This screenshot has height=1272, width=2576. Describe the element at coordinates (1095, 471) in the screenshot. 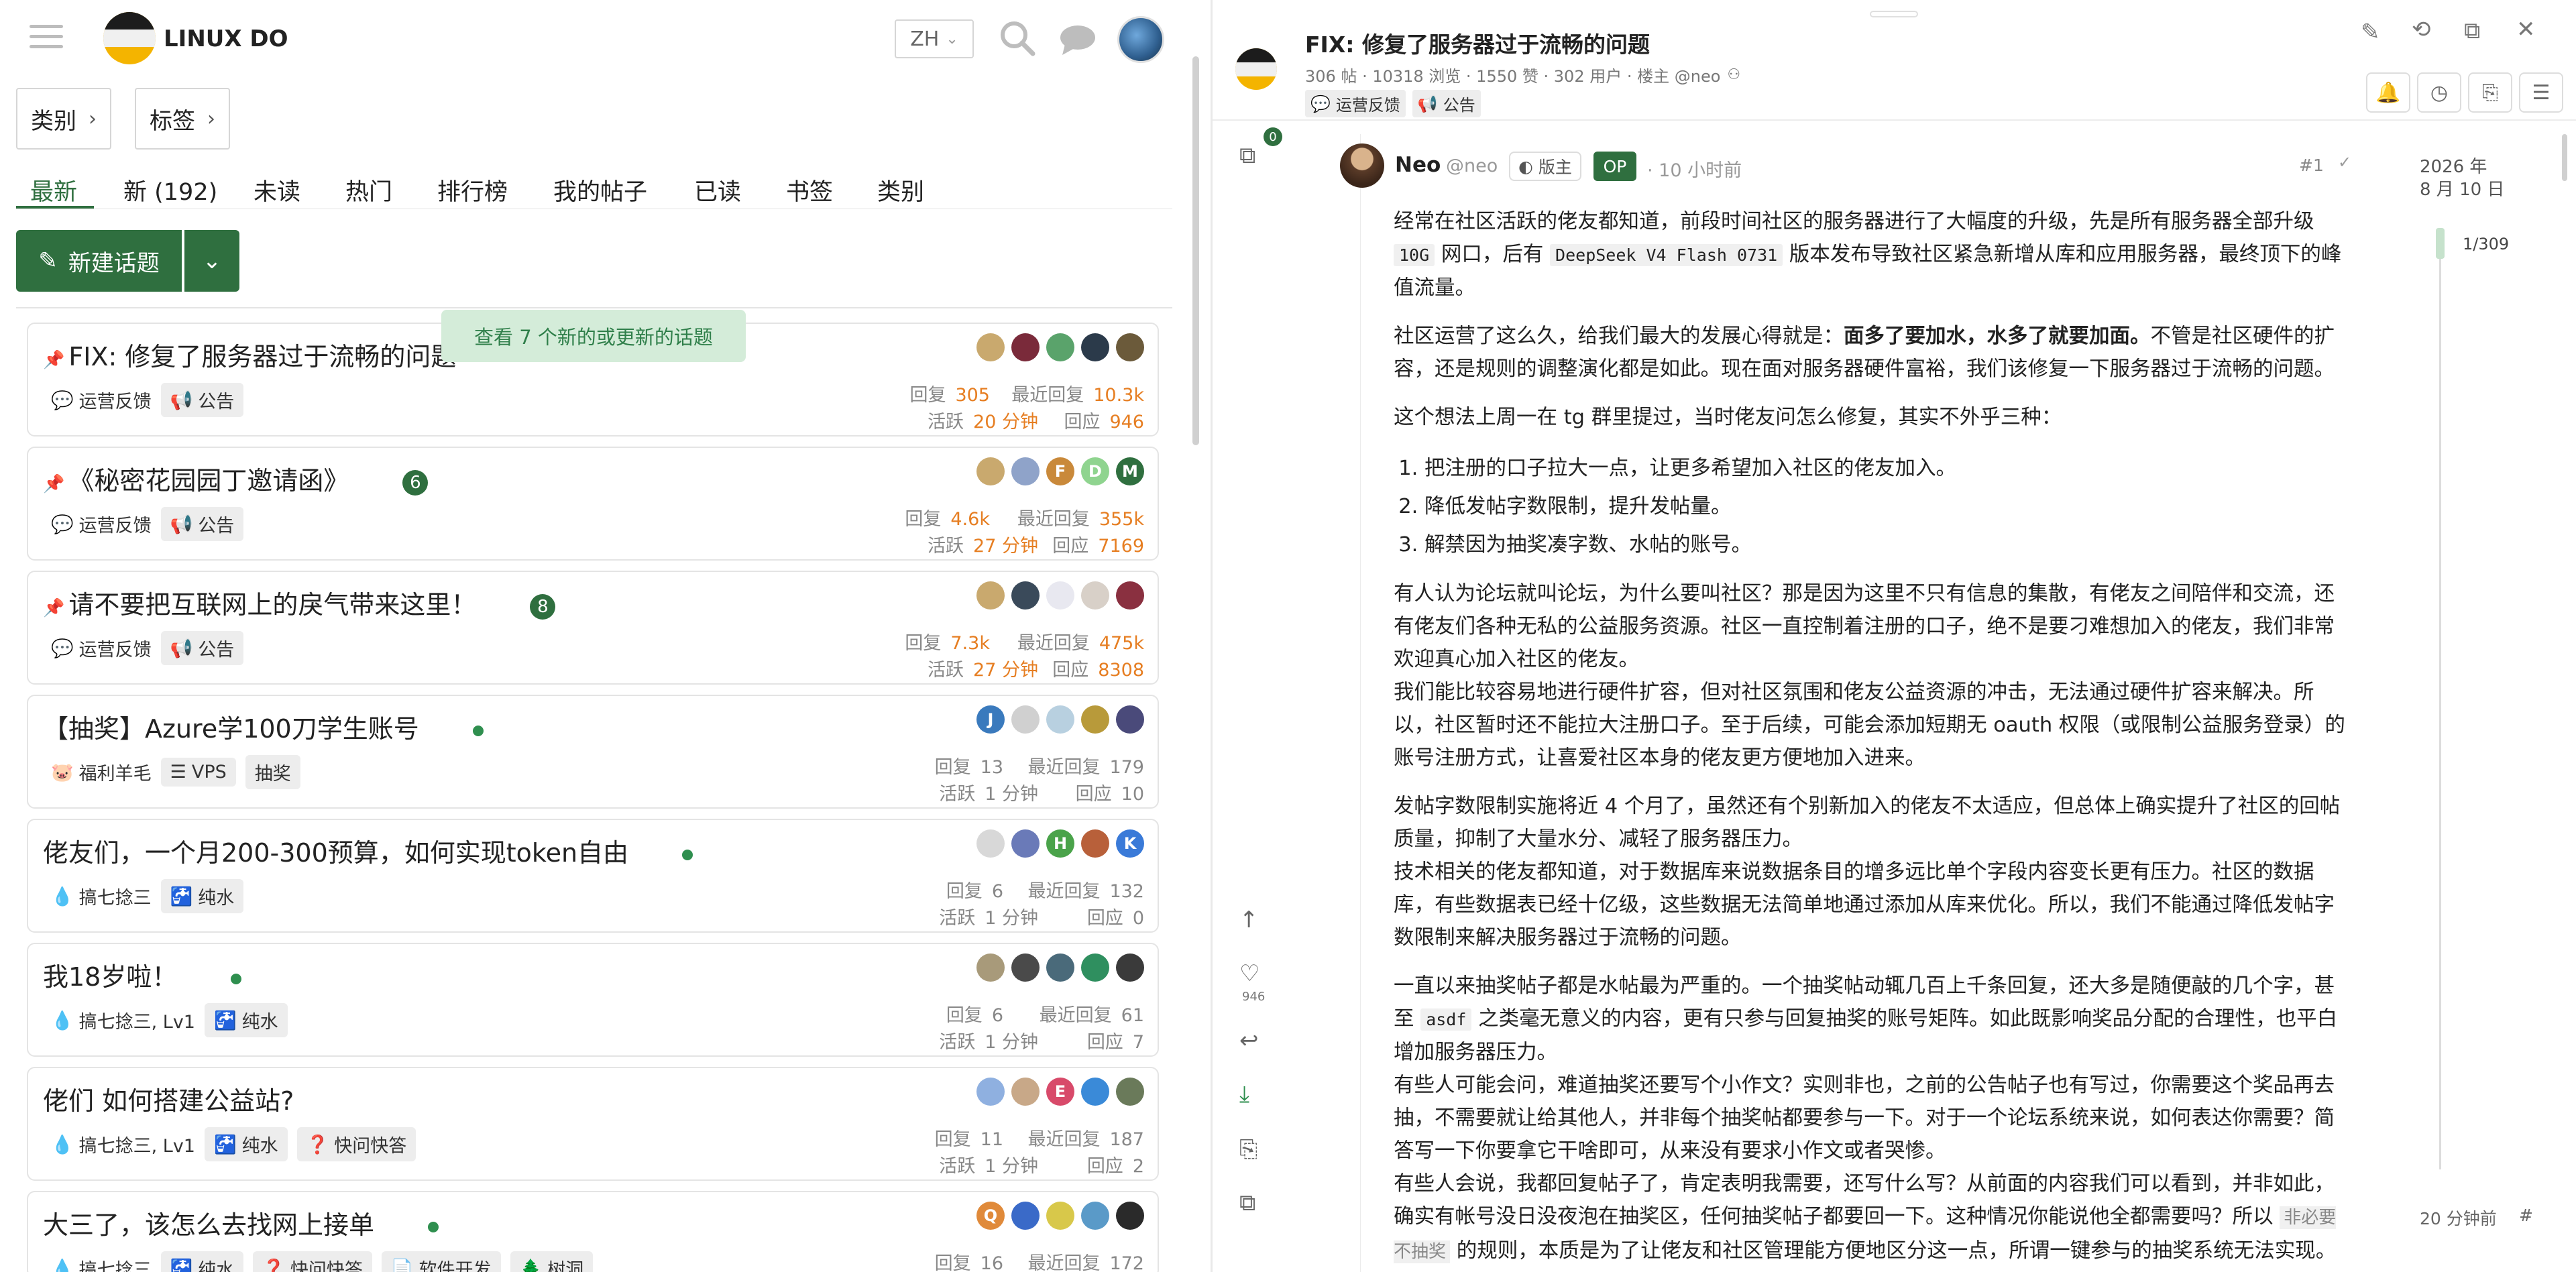

I see `avatar: D` at that location.